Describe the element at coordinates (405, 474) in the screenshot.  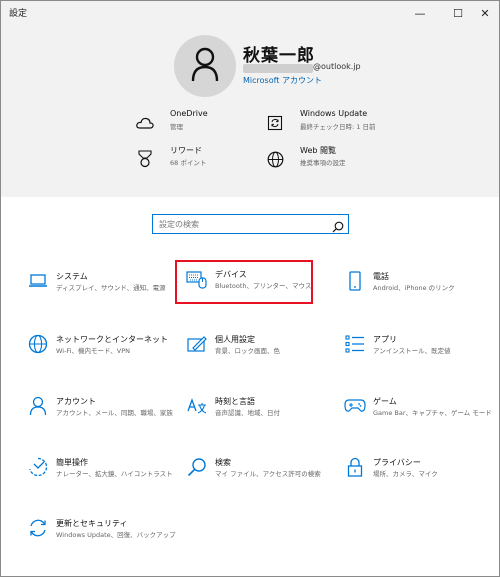
I see `category-subtitle: 場所、カメラ、マイク` at that location.